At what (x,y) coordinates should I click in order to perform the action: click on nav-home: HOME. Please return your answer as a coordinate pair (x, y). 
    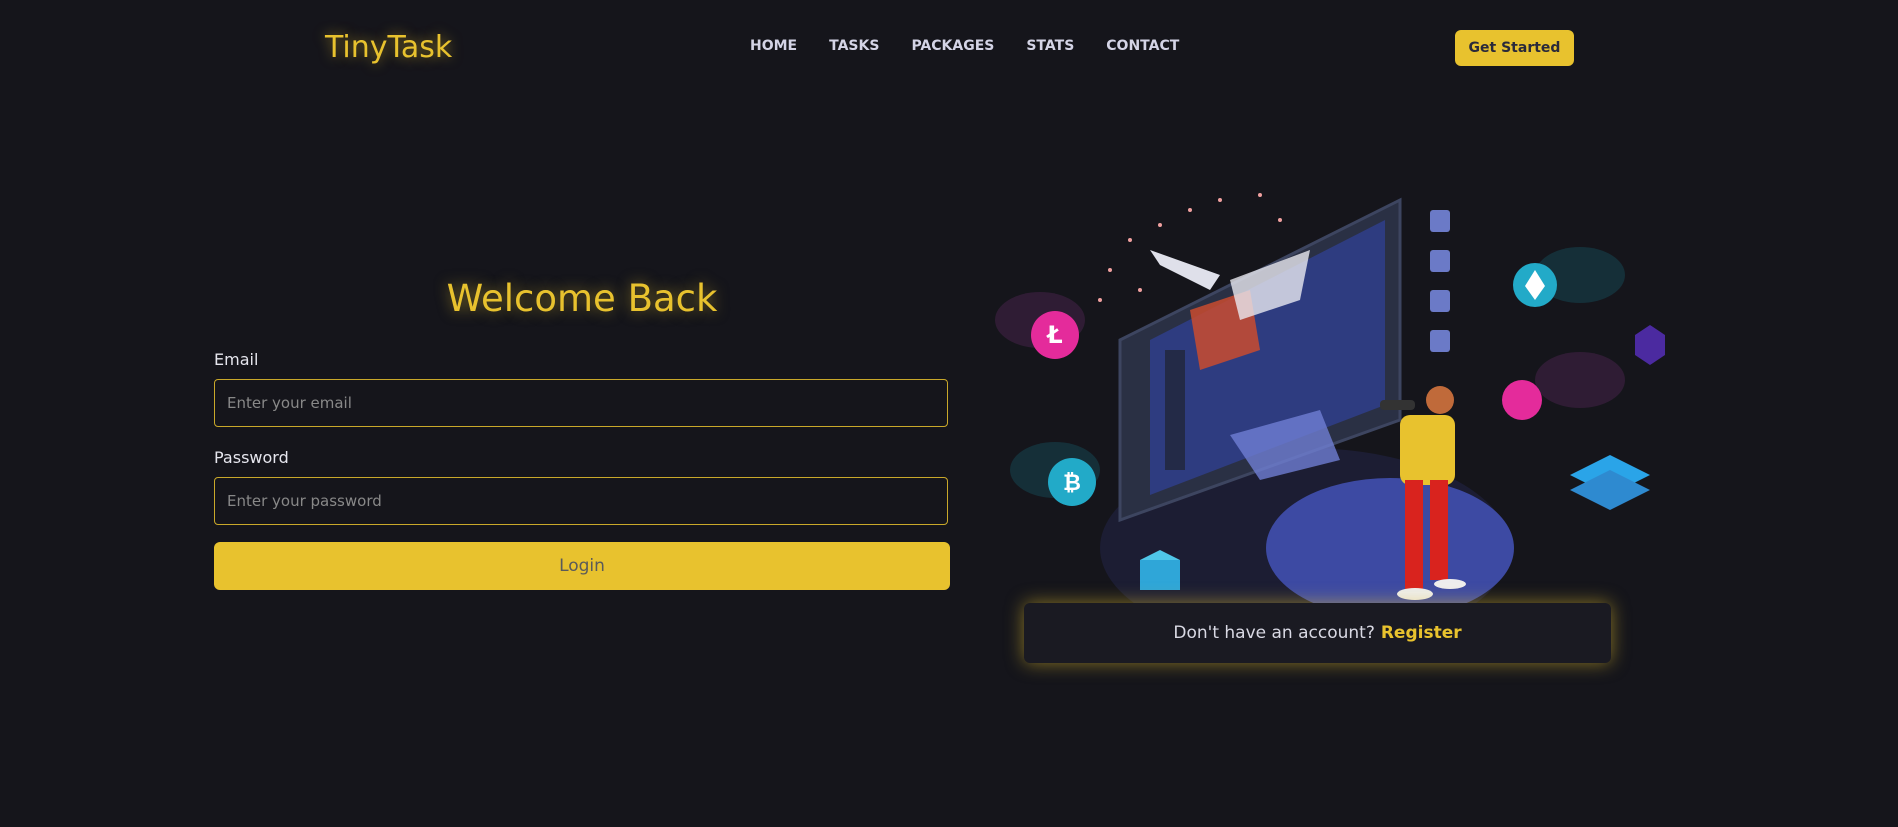
    Looking at the image, I should click on (773, 46).